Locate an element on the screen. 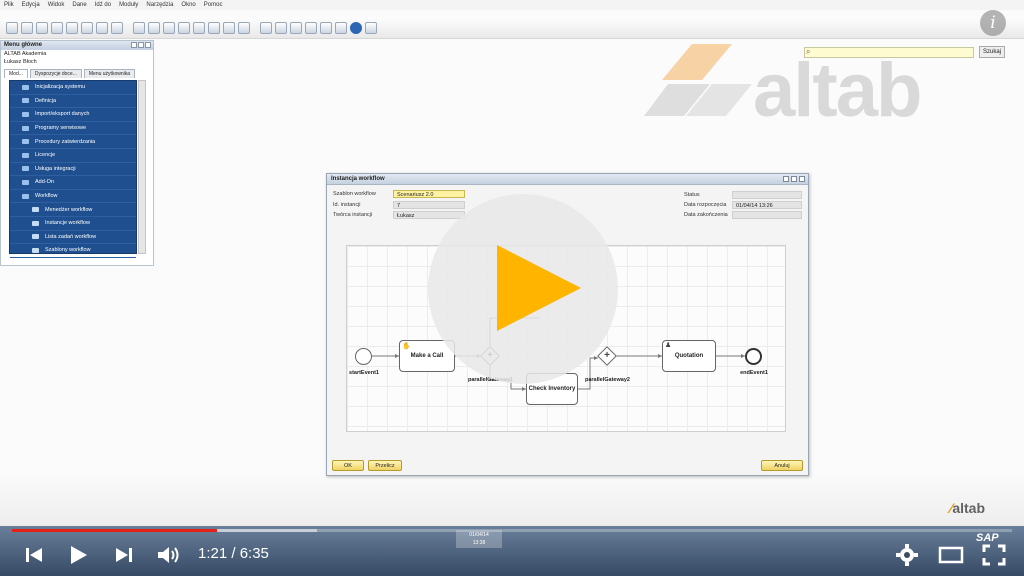  taskbar-clock: 01/04/14 13:38 is located at coordinates (479, 539).